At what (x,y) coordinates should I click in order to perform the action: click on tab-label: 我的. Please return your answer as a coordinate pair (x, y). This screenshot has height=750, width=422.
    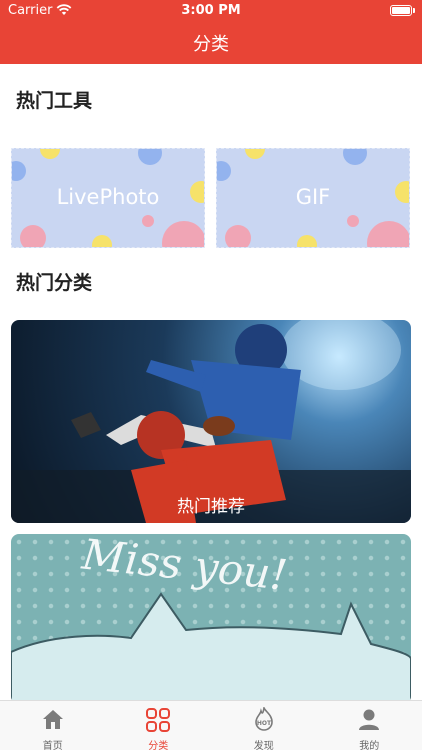
    Looking at the image, I should click on (369, 745).